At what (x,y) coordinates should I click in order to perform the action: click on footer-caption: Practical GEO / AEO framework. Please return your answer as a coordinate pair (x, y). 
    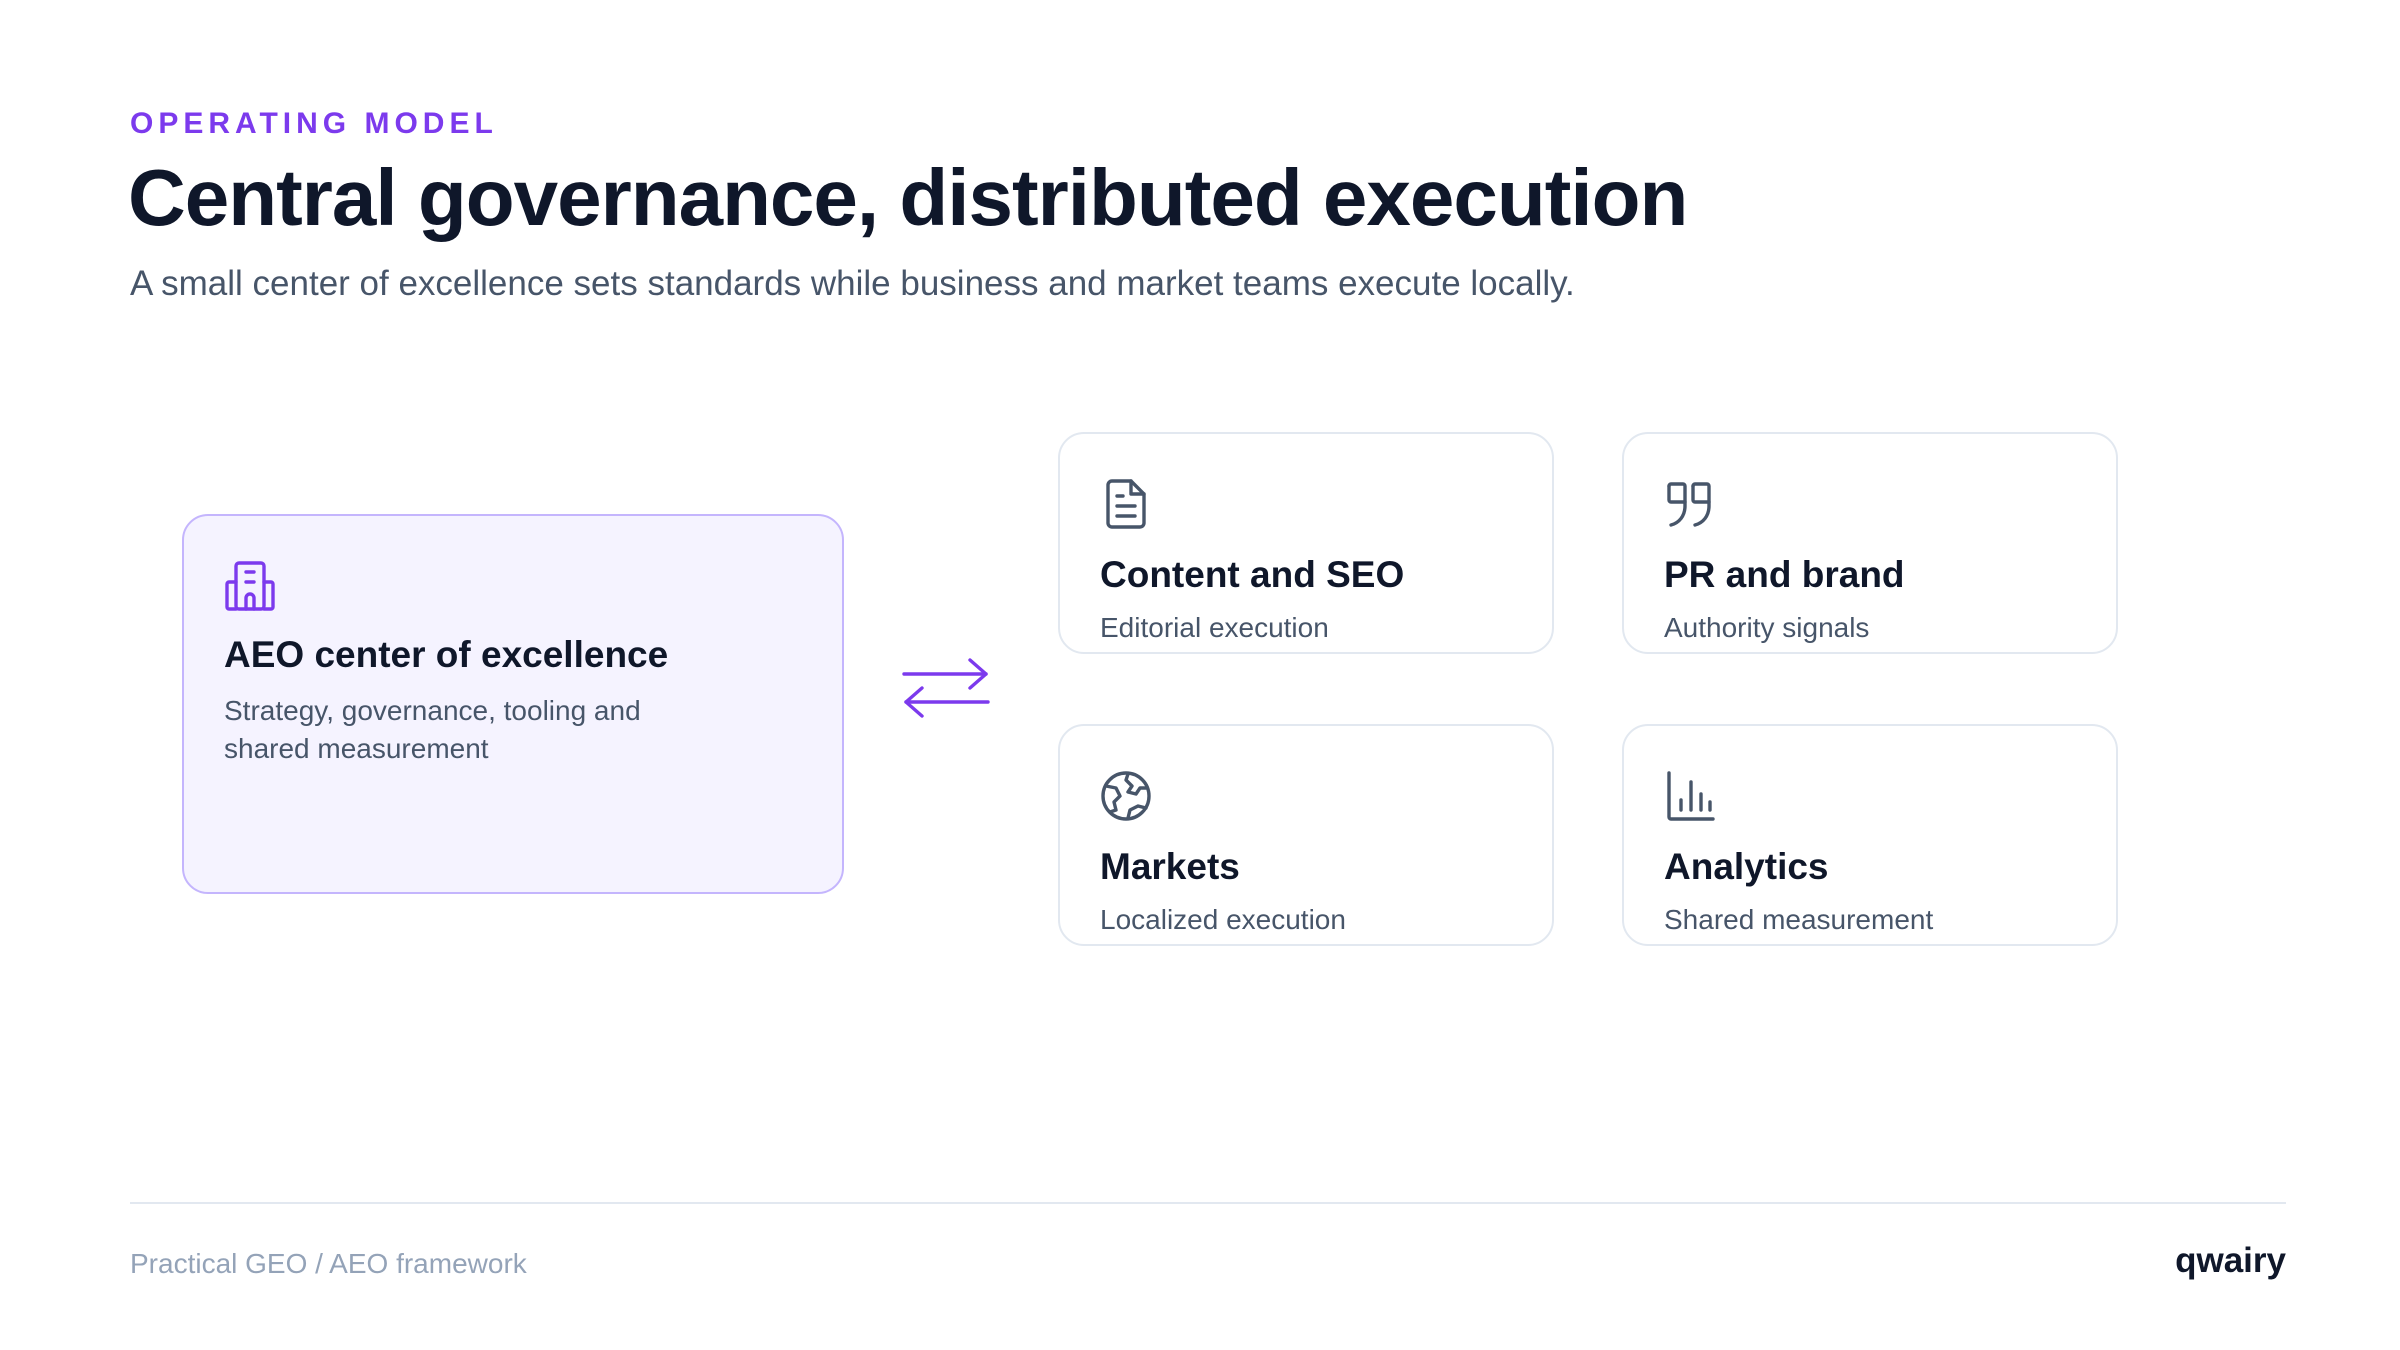
    Looking at the image, I should click on (328, 1263).